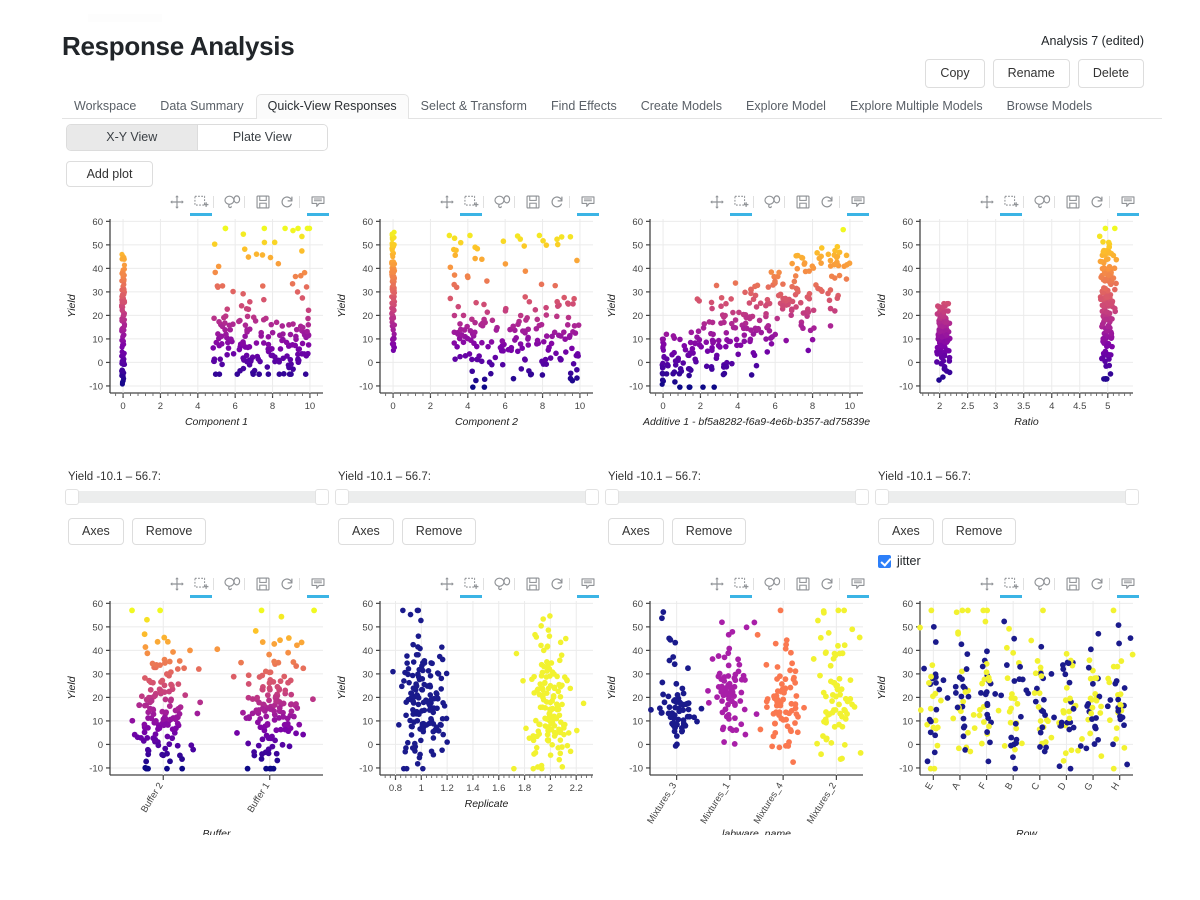 This screenshot has width=1200, height=900. Describe the element at coordinates (681, 106) in the screenshot. I see `tab-create-models: Create Models` at that location.